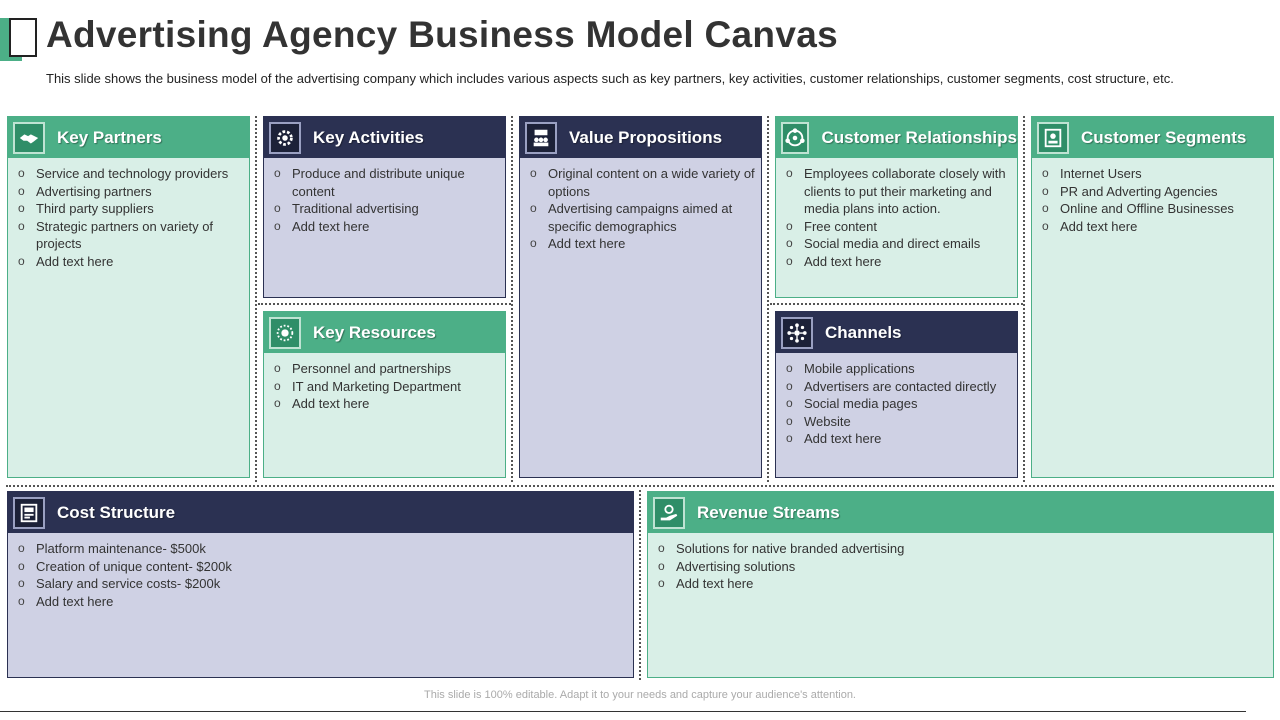 The height and width of the screenshot is (720, 1280). I want to click on handshake-icon, so click(29, 137).